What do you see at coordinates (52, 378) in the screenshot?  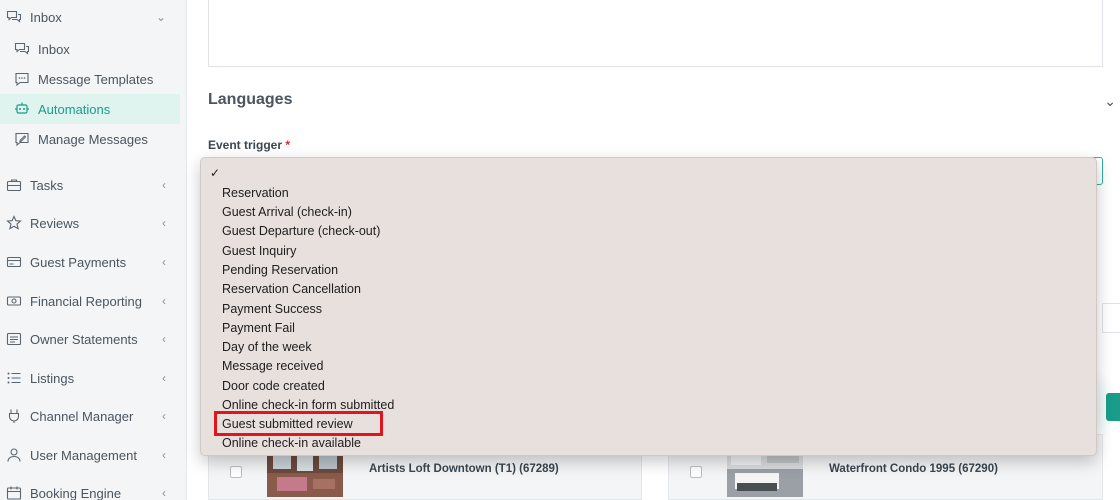 I see `sidebar-item-label: Listings` at bounding box center [52, 378].